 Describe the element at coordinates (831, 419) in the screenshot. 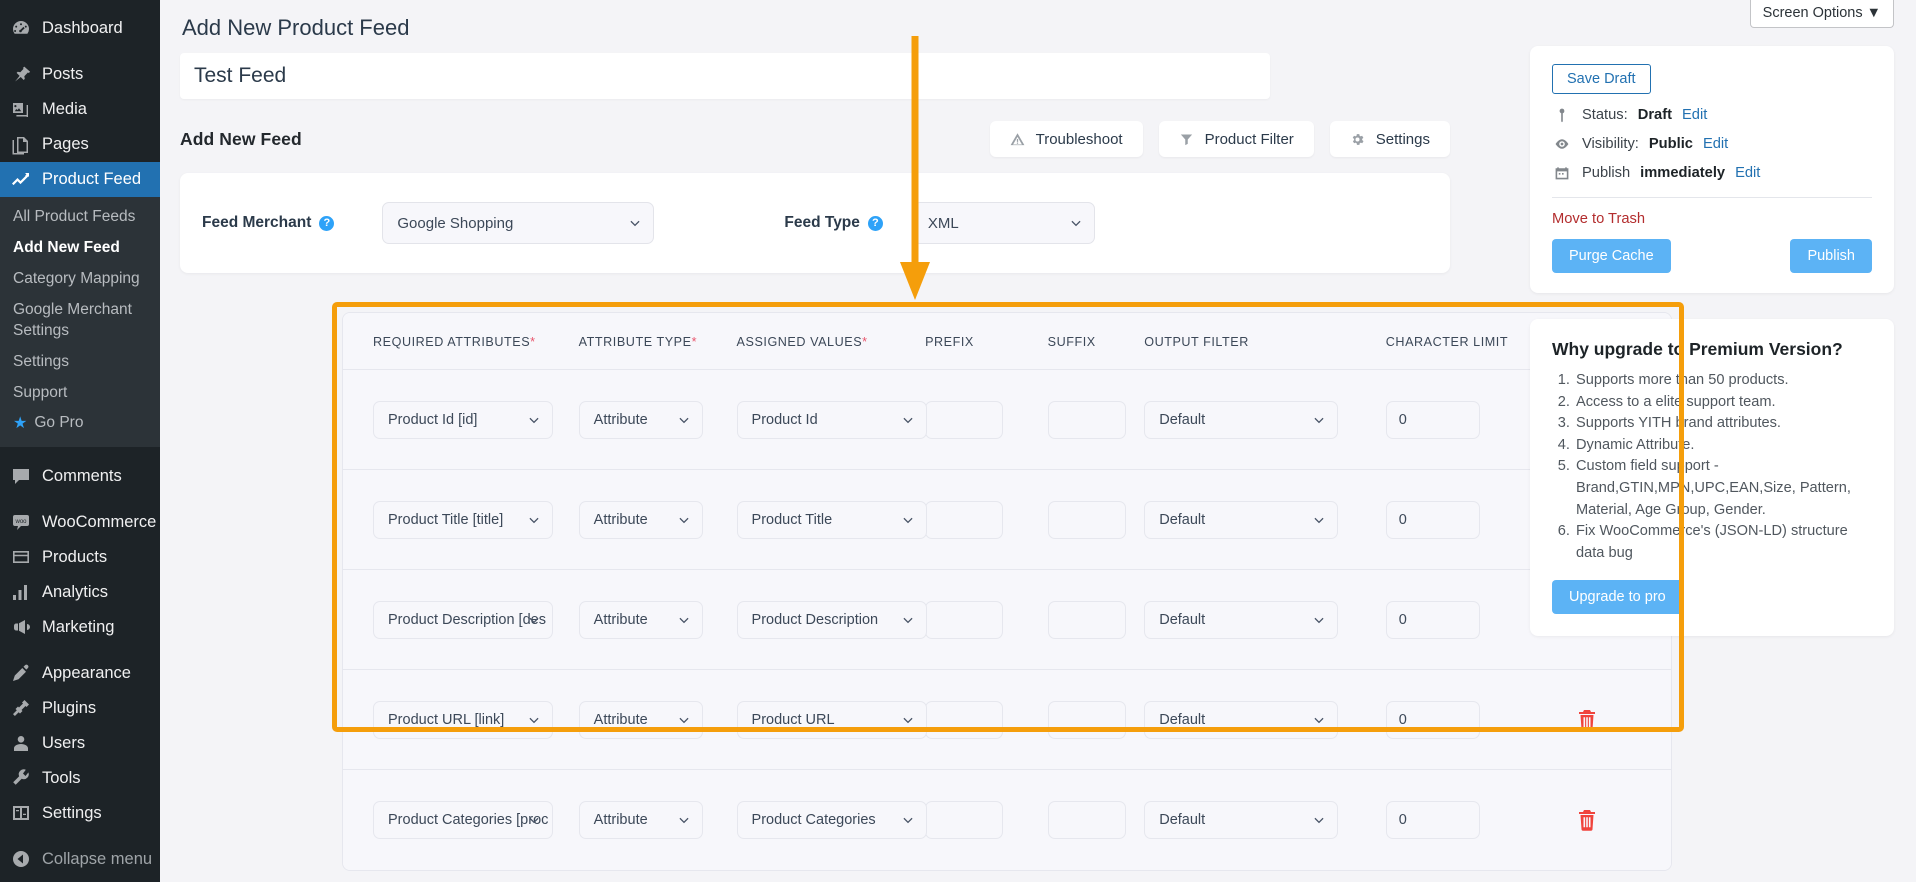

I see `assigned-value-select: Product Id` at that location.